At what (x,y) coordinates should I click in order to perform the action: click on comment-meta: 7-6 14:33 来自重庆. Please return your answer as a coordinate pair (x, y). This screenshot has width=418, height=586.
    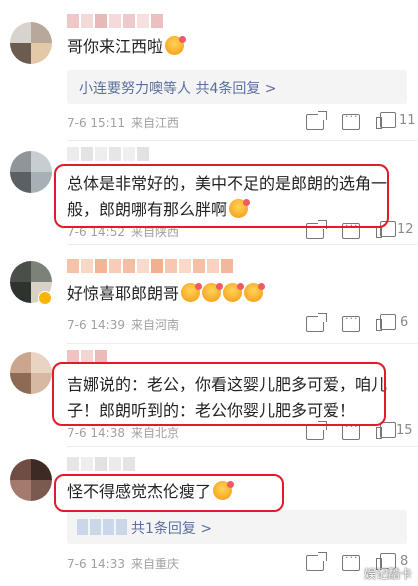
    Looking at the image, I should click on (123, 564).